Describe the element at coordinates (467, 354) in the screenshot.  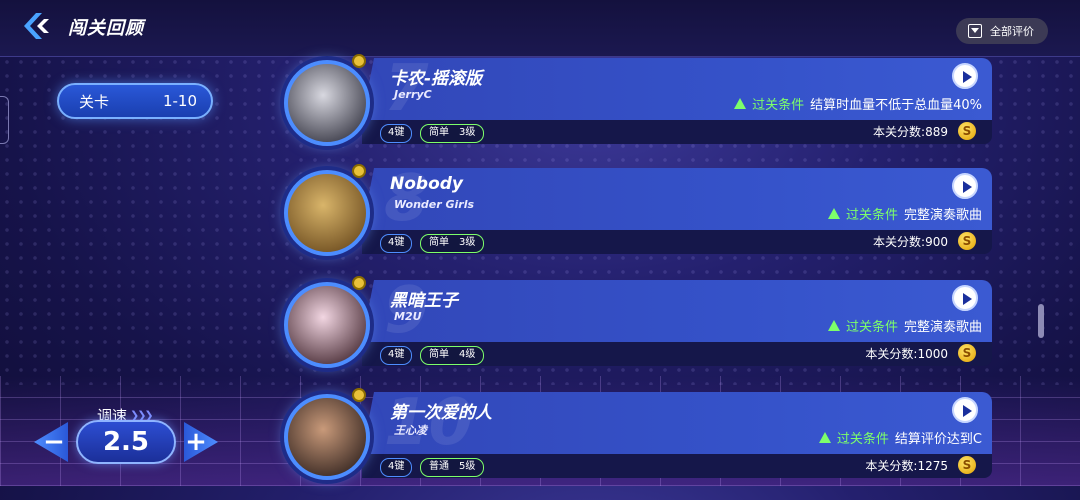
I see `difficulty-level: 4级` at that location.